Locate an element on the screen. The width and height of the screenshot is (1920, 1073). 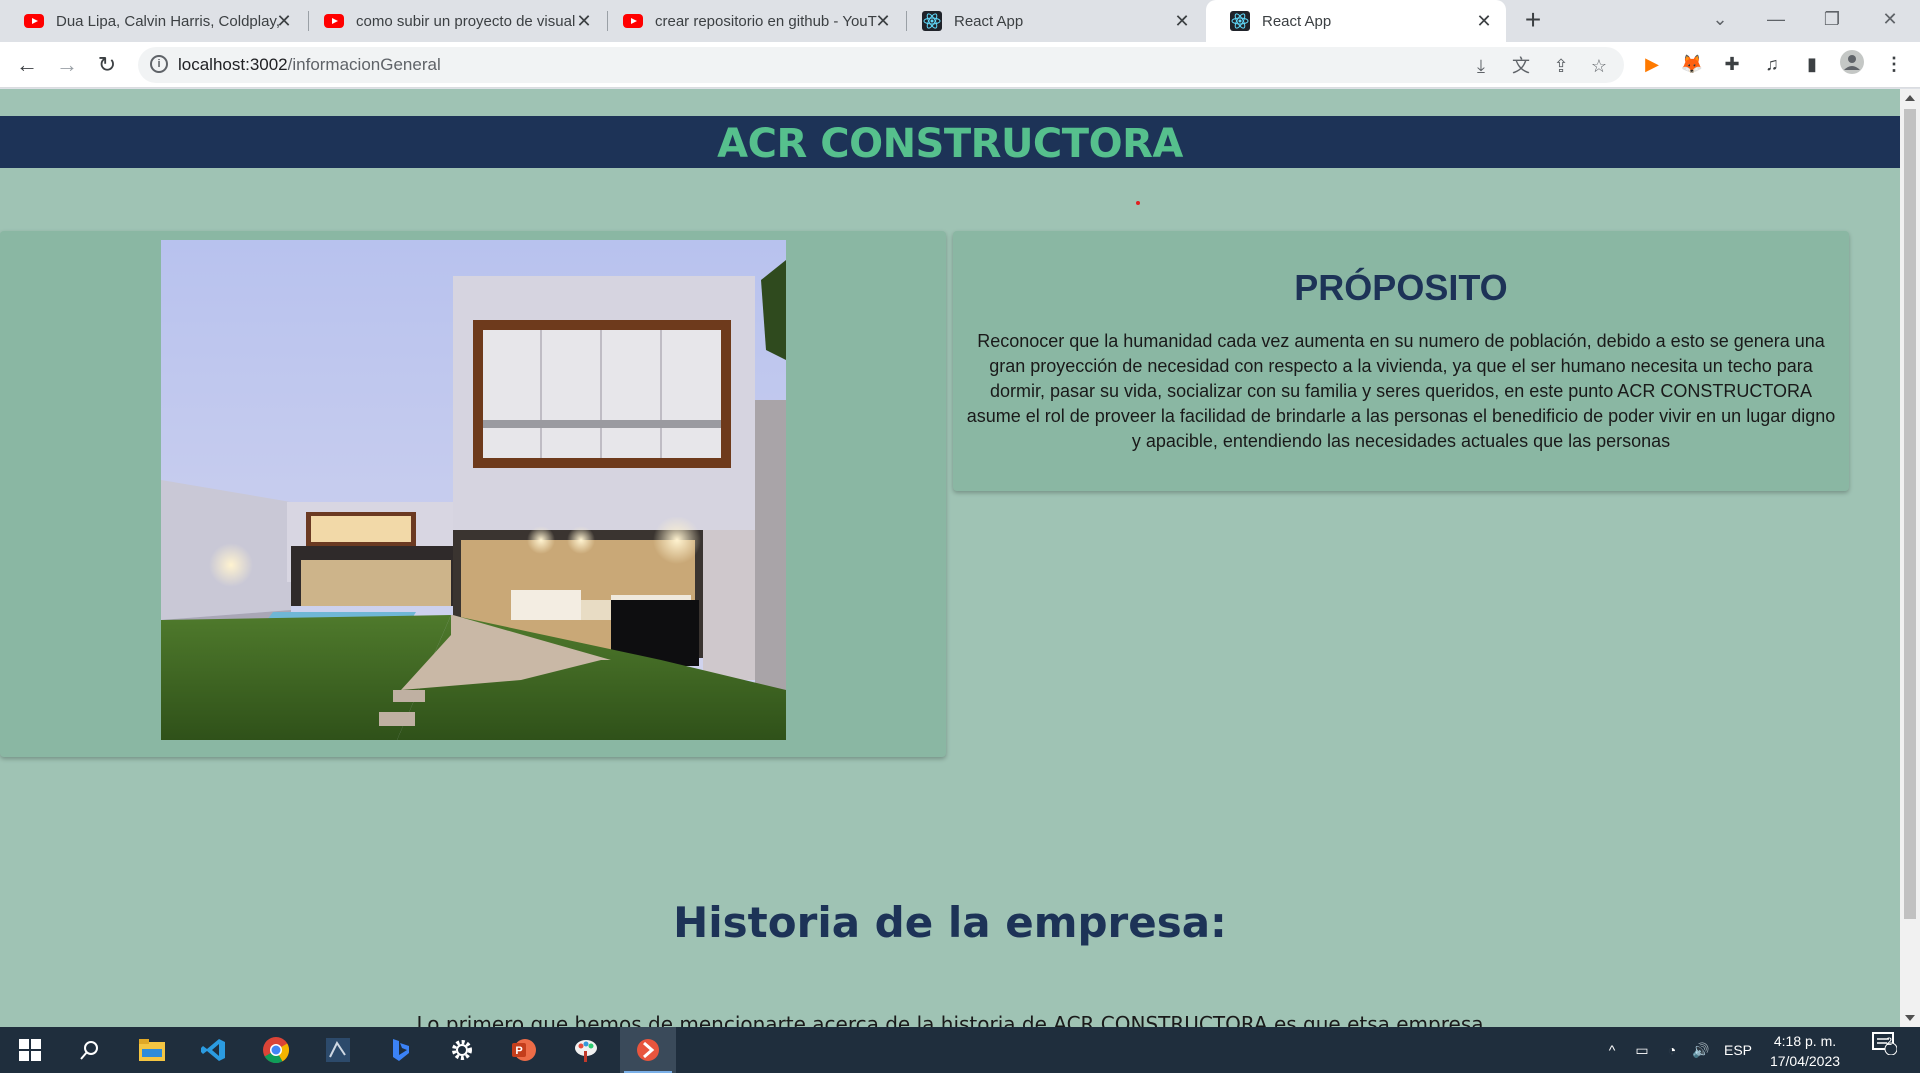
tab-youtube-subir-proyecto: como subir un proyecto de visual ✕ is located at coordinates (453, 21).